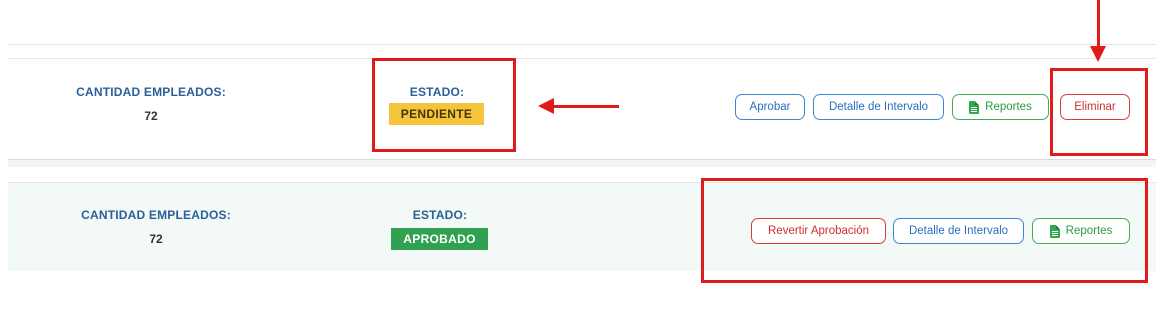 The image size is (1163, 313). I want to click on interval-detail-button-label: Detalle de Intervalo, so click(878, 107).